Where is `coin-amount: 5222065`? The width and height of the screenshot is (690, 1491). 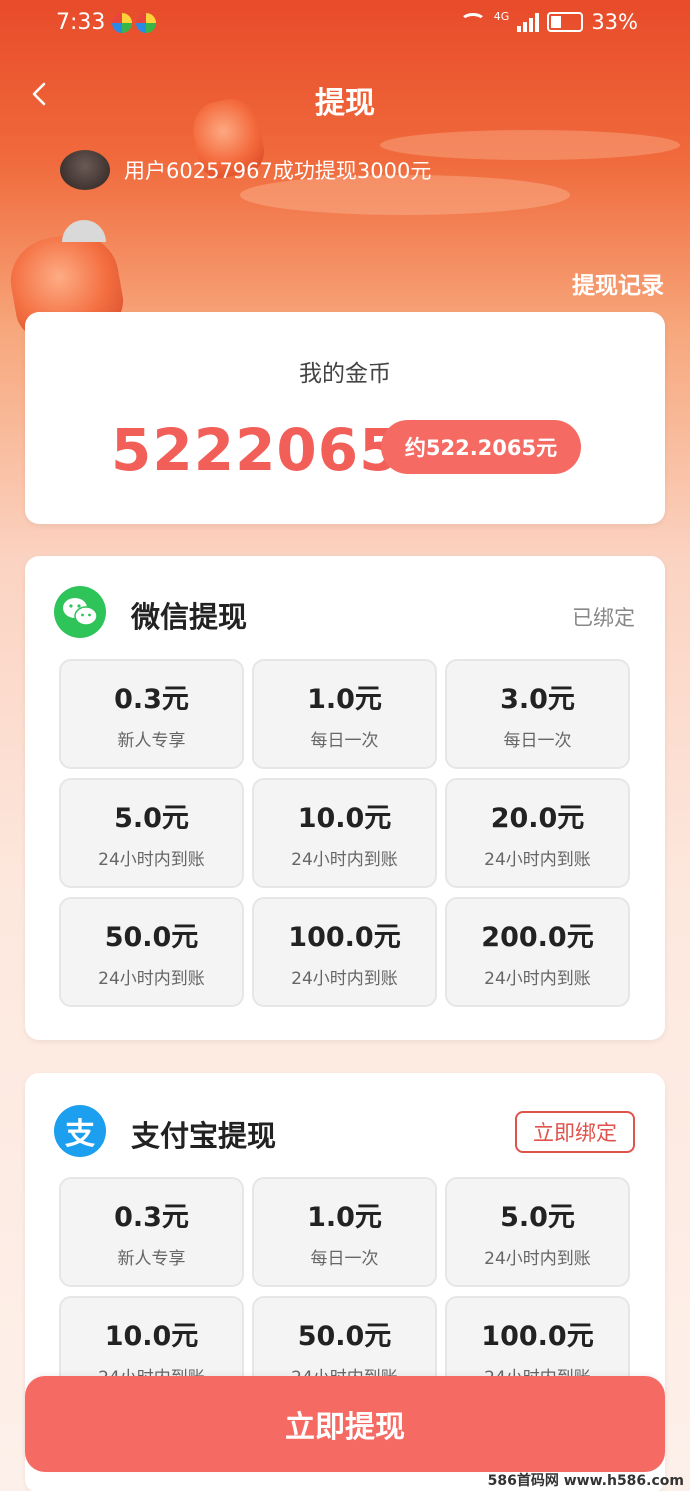 coin-amount: 5222065 is located at coordinates (256, 450).